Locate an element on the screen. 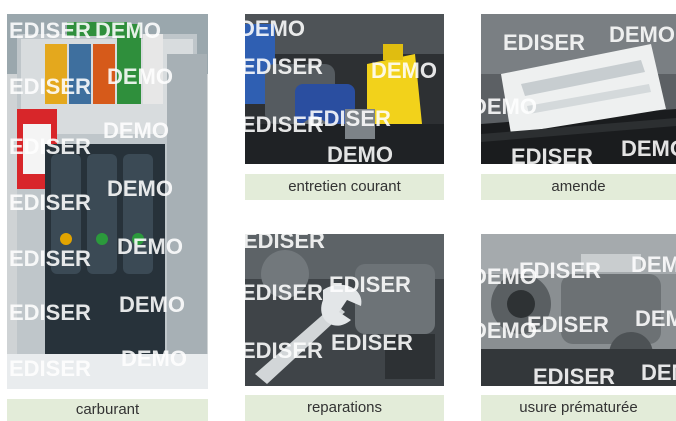 The height and width of the screenshot is (421, 676). engine-oil-photo: DEMO EDISER DEMO EDISER EDISER DEMO is located at coordinates (344, 89).